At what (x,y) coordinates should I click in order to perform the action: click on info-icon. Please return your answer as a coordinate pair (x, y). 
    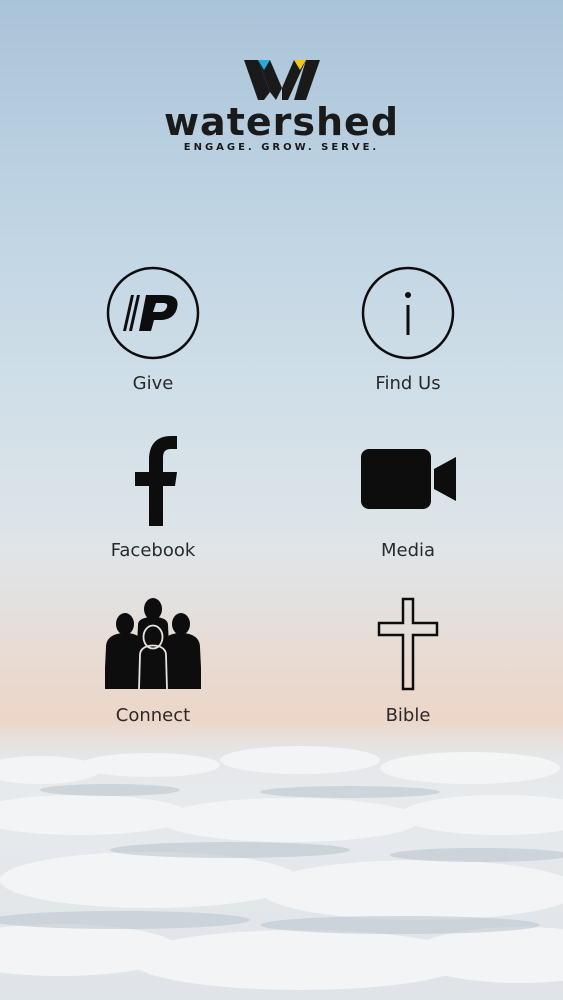
    Looking at the image, I should click on (408, 313).